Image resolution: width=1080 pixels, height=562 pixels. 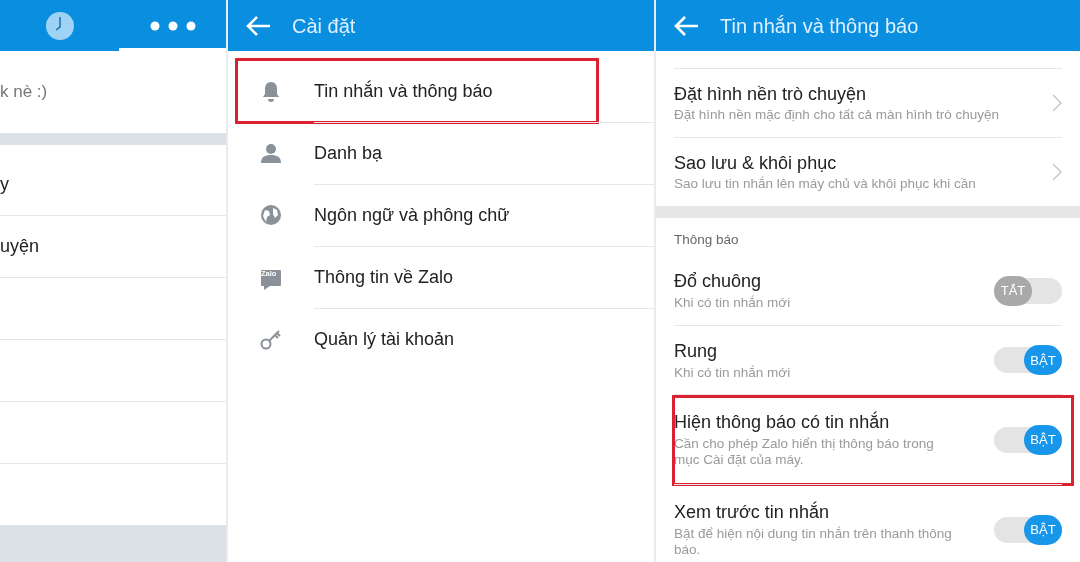 I want to click on screen-title: Tin nhắn và thông báo, so click(x=819, y=26).